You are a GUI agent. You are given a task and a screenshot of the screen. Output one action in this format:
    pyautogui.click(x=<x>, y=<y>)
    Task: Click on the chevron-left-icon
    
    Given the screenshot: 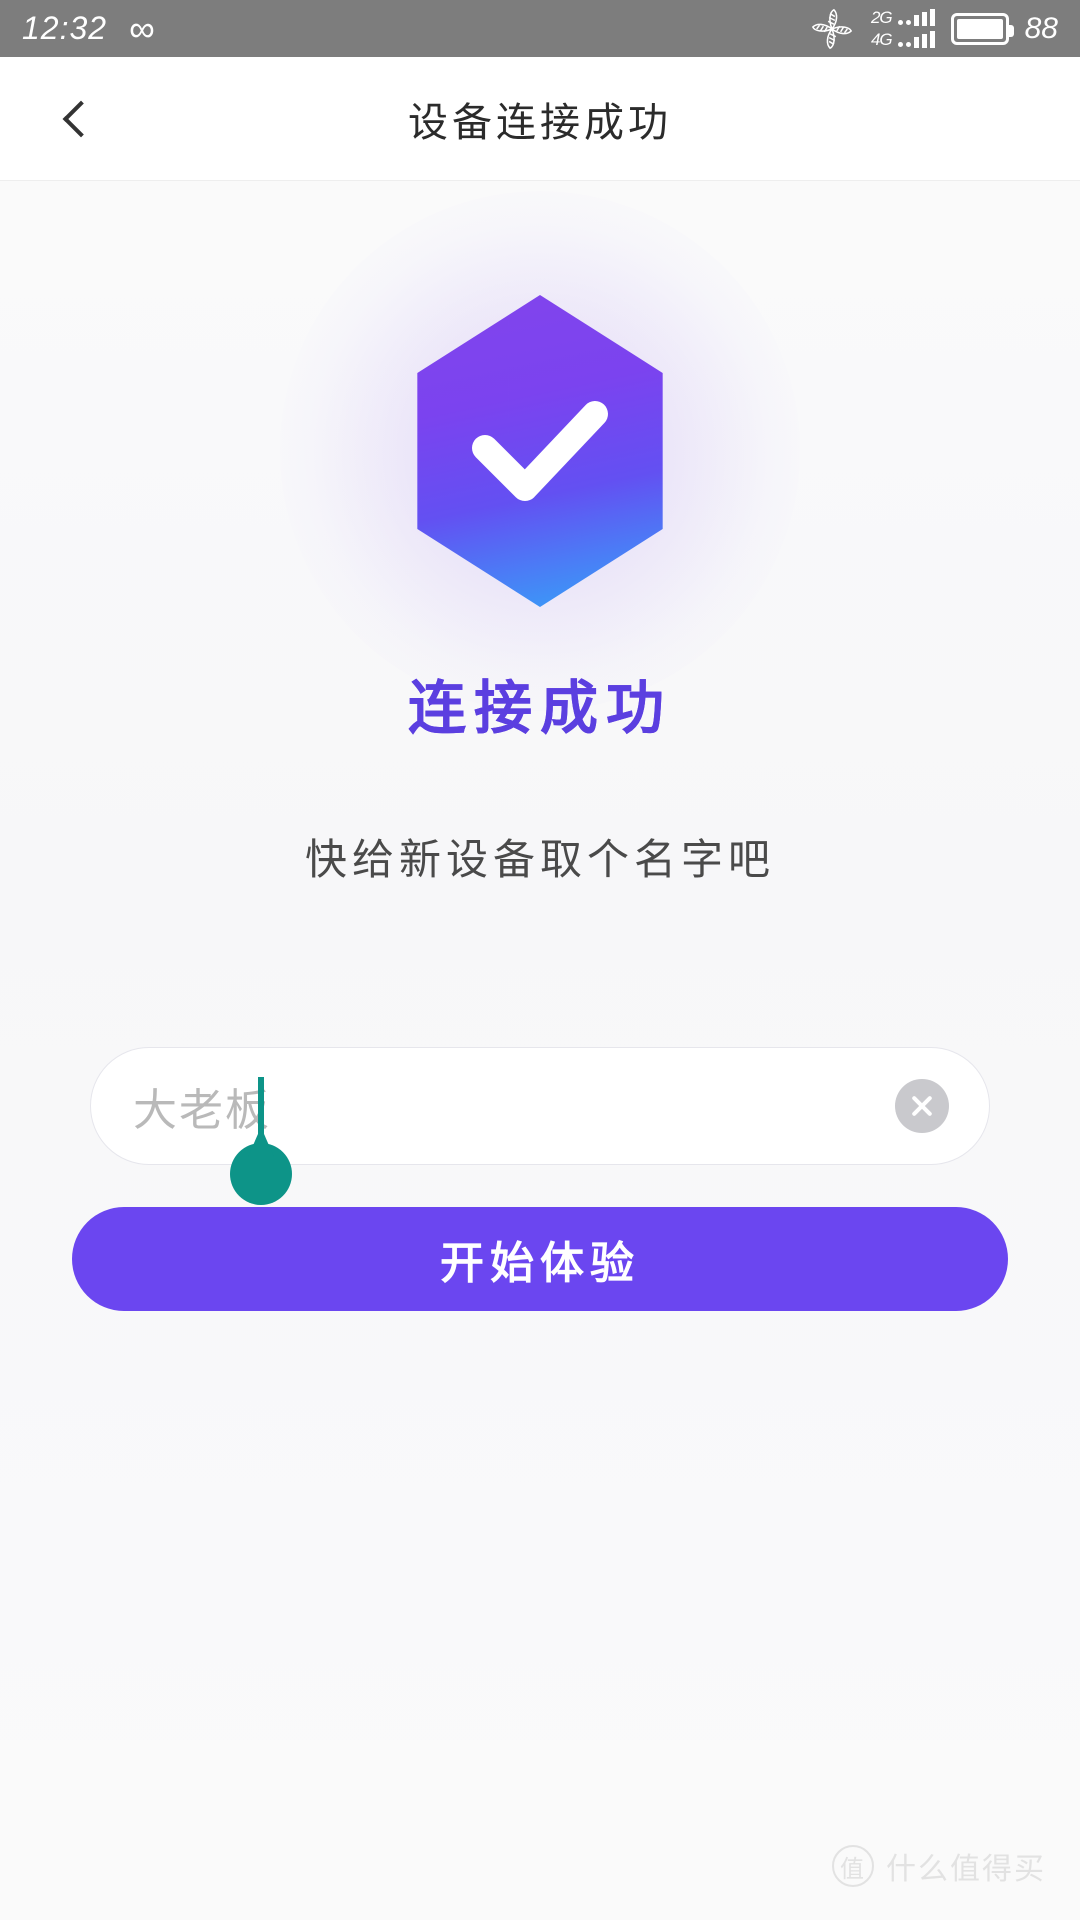 What is the action you would take?
    pyautogui.click(x=81, y=118)
    